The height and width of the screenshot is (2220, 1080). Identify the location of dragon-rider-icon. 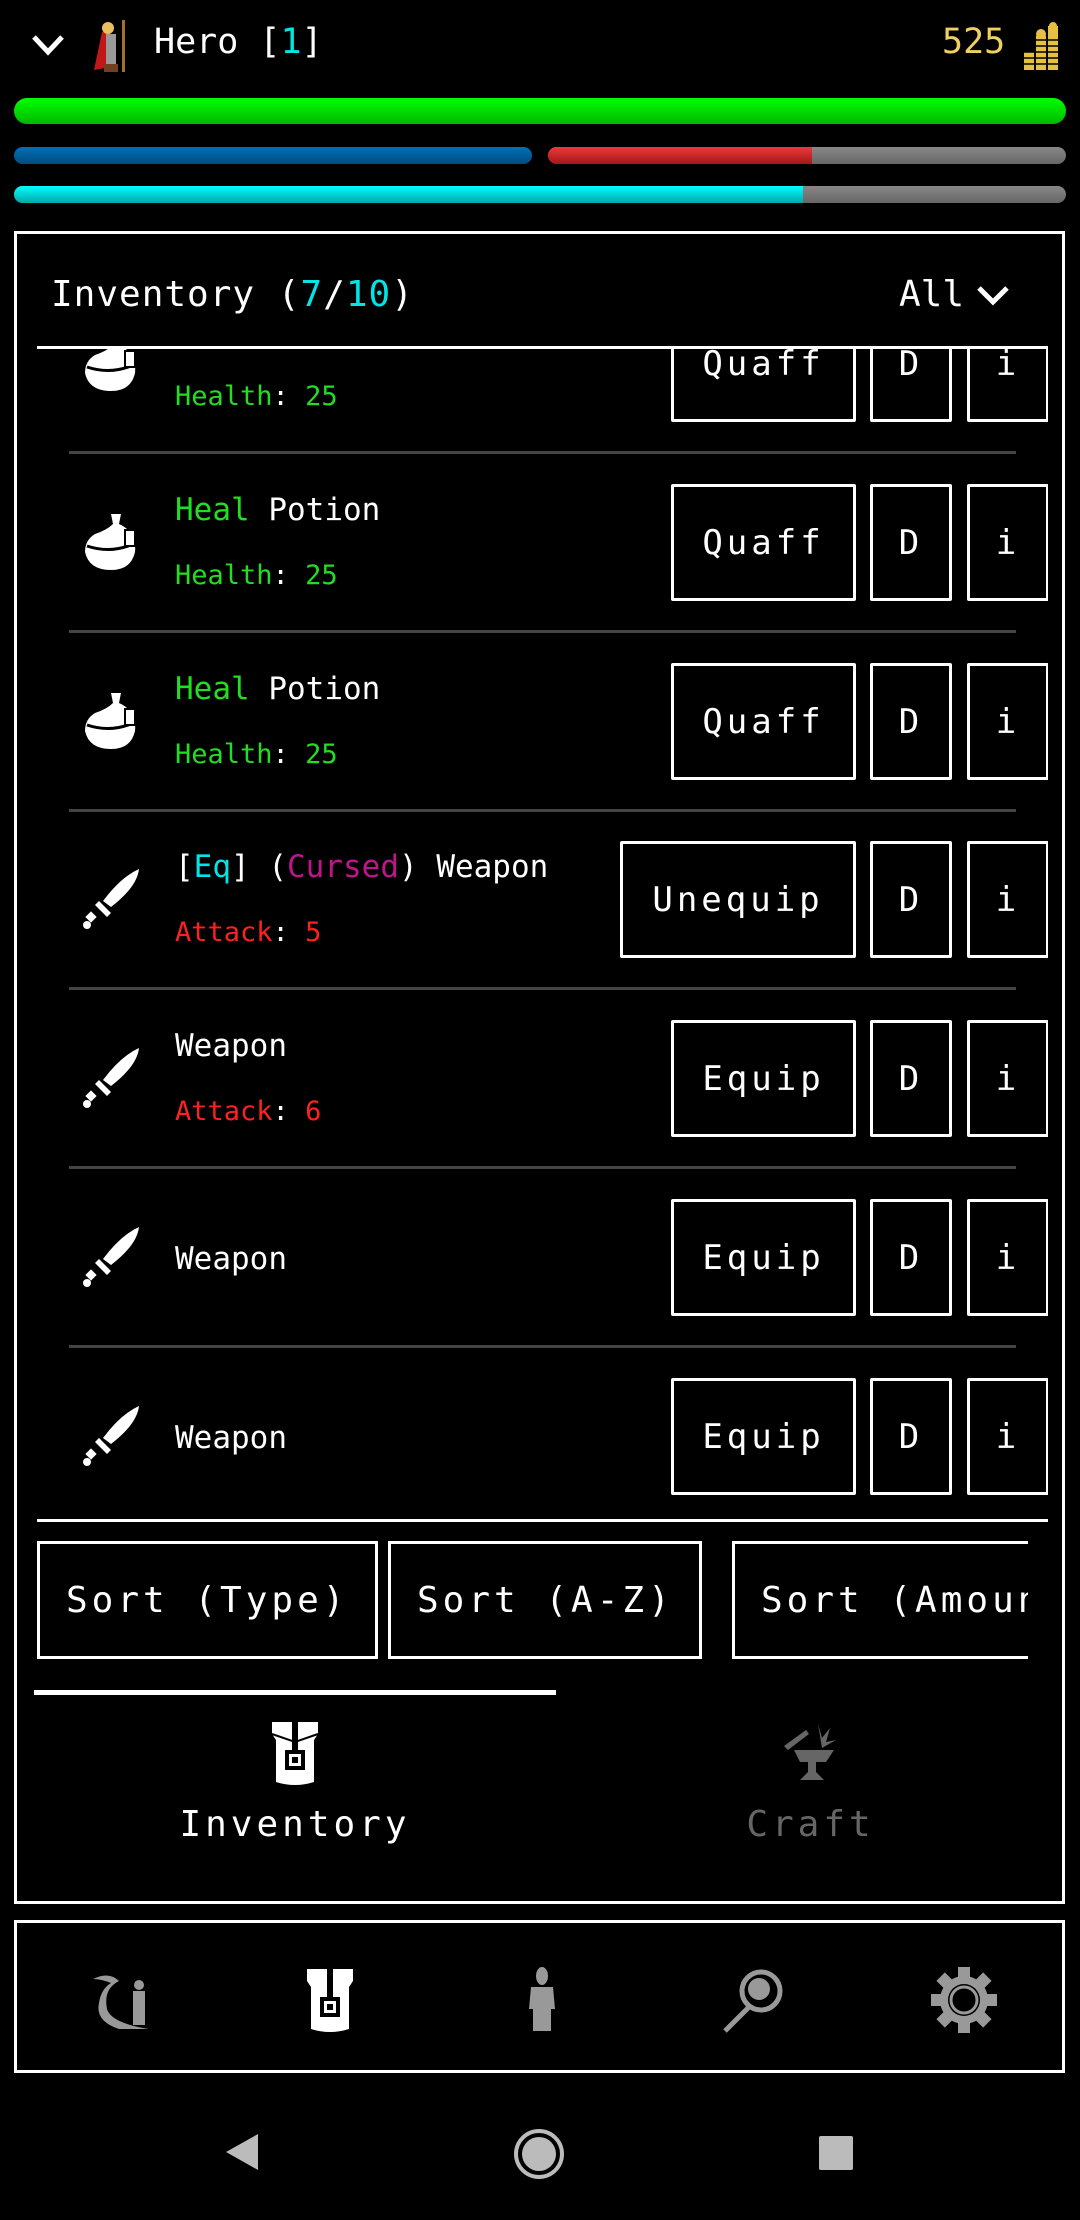
(122, 2002).